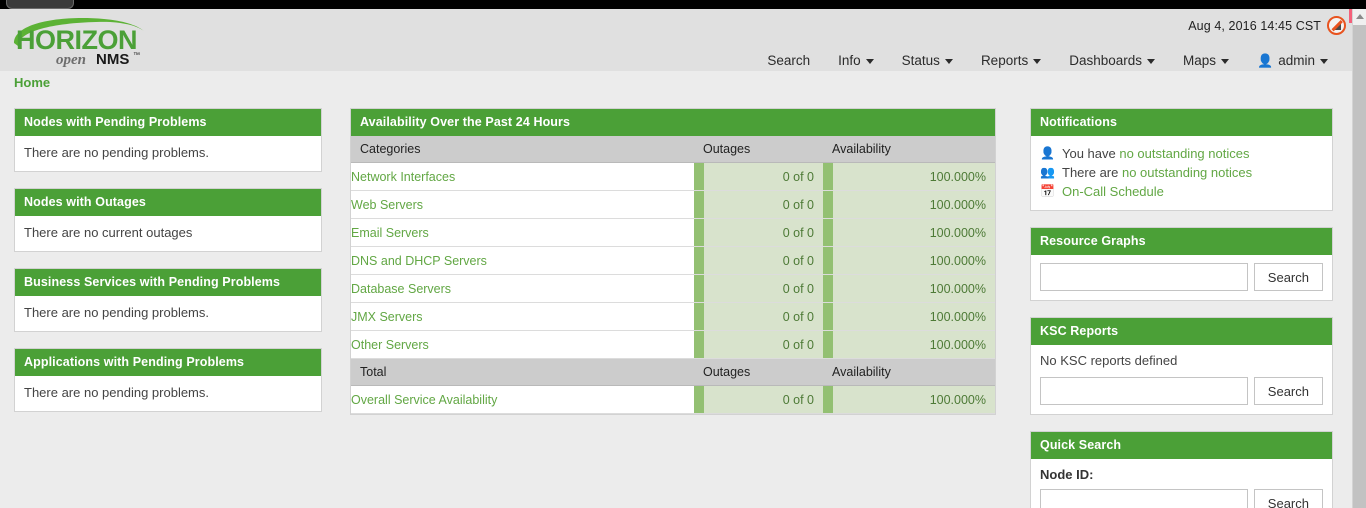  I want to click on nav-label-reports: Reports, so click(1004, 60).